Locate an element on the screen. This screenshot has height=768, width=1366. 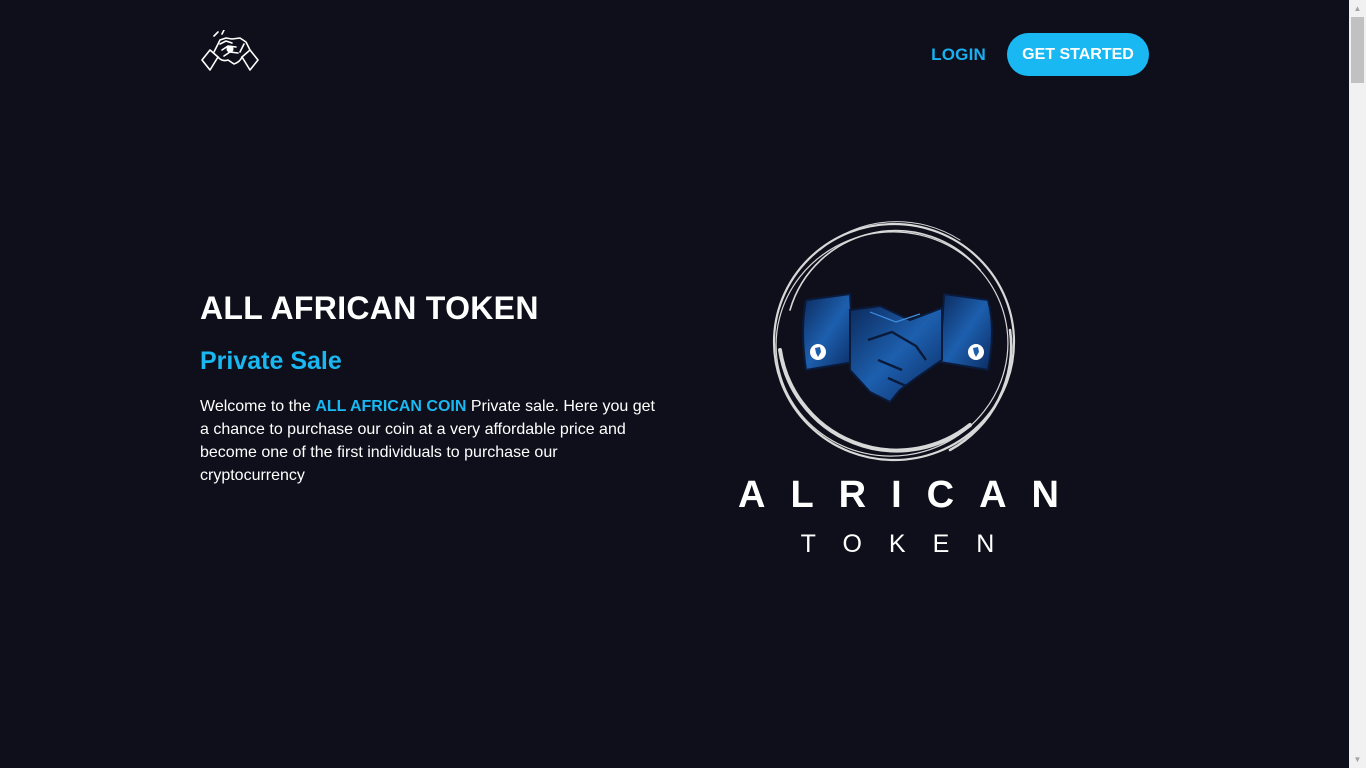
site-header: LOGIN GET STARTED is located at coordinates (674, 56).